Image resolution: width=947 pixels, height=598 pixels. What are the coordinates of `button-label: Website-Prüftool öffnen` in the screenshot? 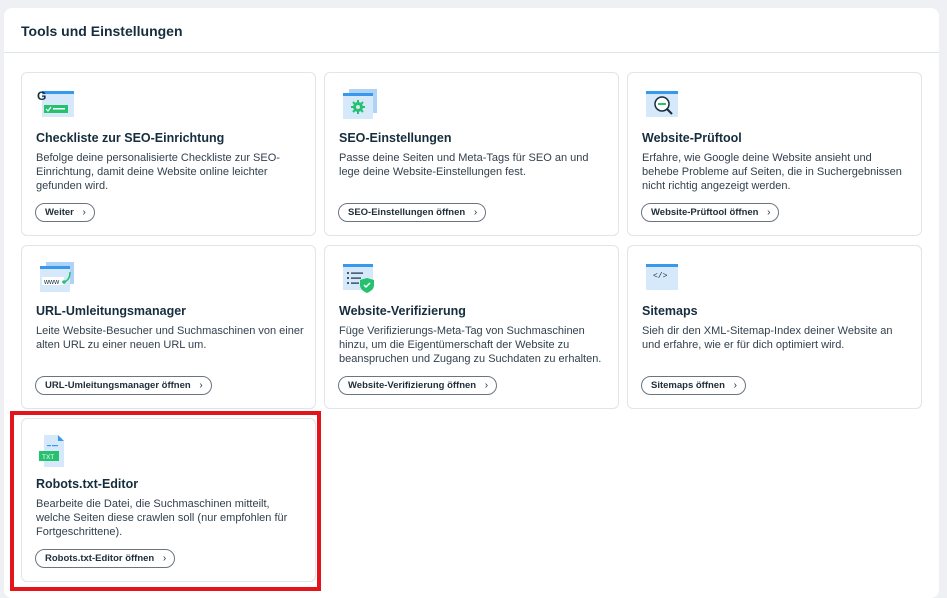 It's located at (705, 212).